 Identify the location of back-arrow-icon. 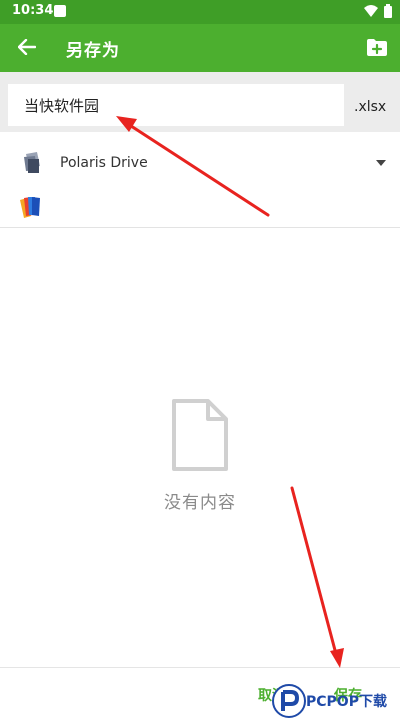
(27, 47).